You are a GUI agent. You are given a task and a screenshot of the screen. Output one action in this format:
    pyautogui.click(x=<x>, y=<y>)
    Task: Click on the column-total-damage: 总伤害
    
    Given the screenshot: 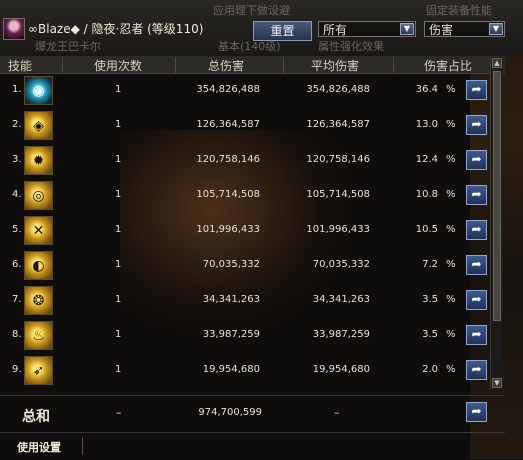 What is the action you would take?
    pyautogui.click(x=226, y=65)
    